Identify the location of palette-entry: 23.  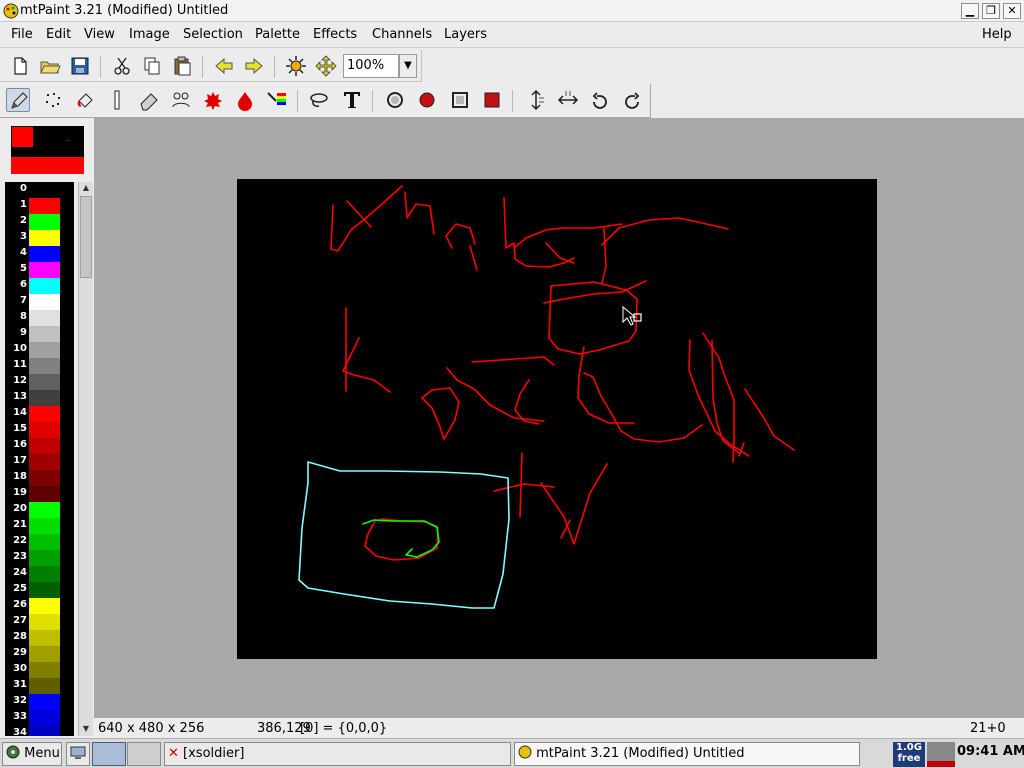
(39, 558).